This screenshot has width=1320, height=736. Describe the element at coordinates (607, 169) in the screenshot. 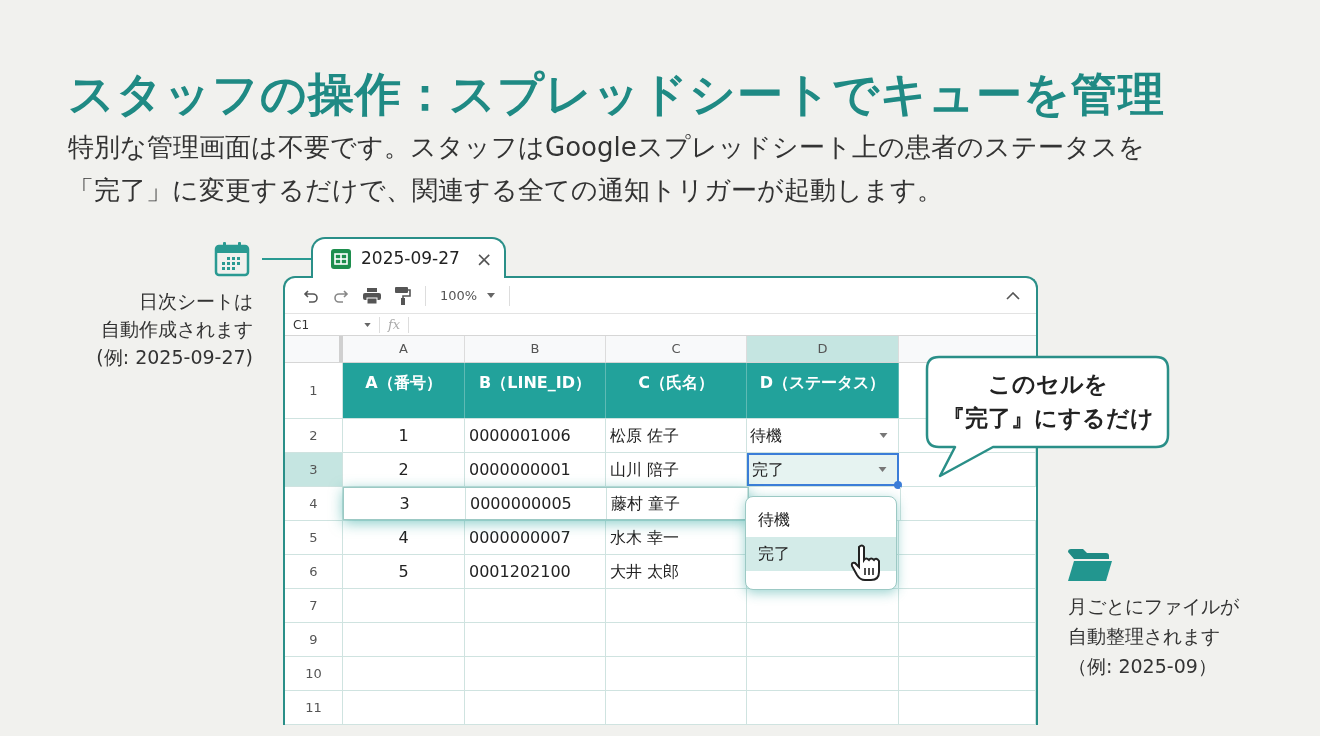

I see `description: 特別な管理画面は不要です。スタッフはGoogleスプレッドシート上の患者のステータスを 「完了」に変更するだけで、関連する全ての通知トリガーが起動します。` at that location.